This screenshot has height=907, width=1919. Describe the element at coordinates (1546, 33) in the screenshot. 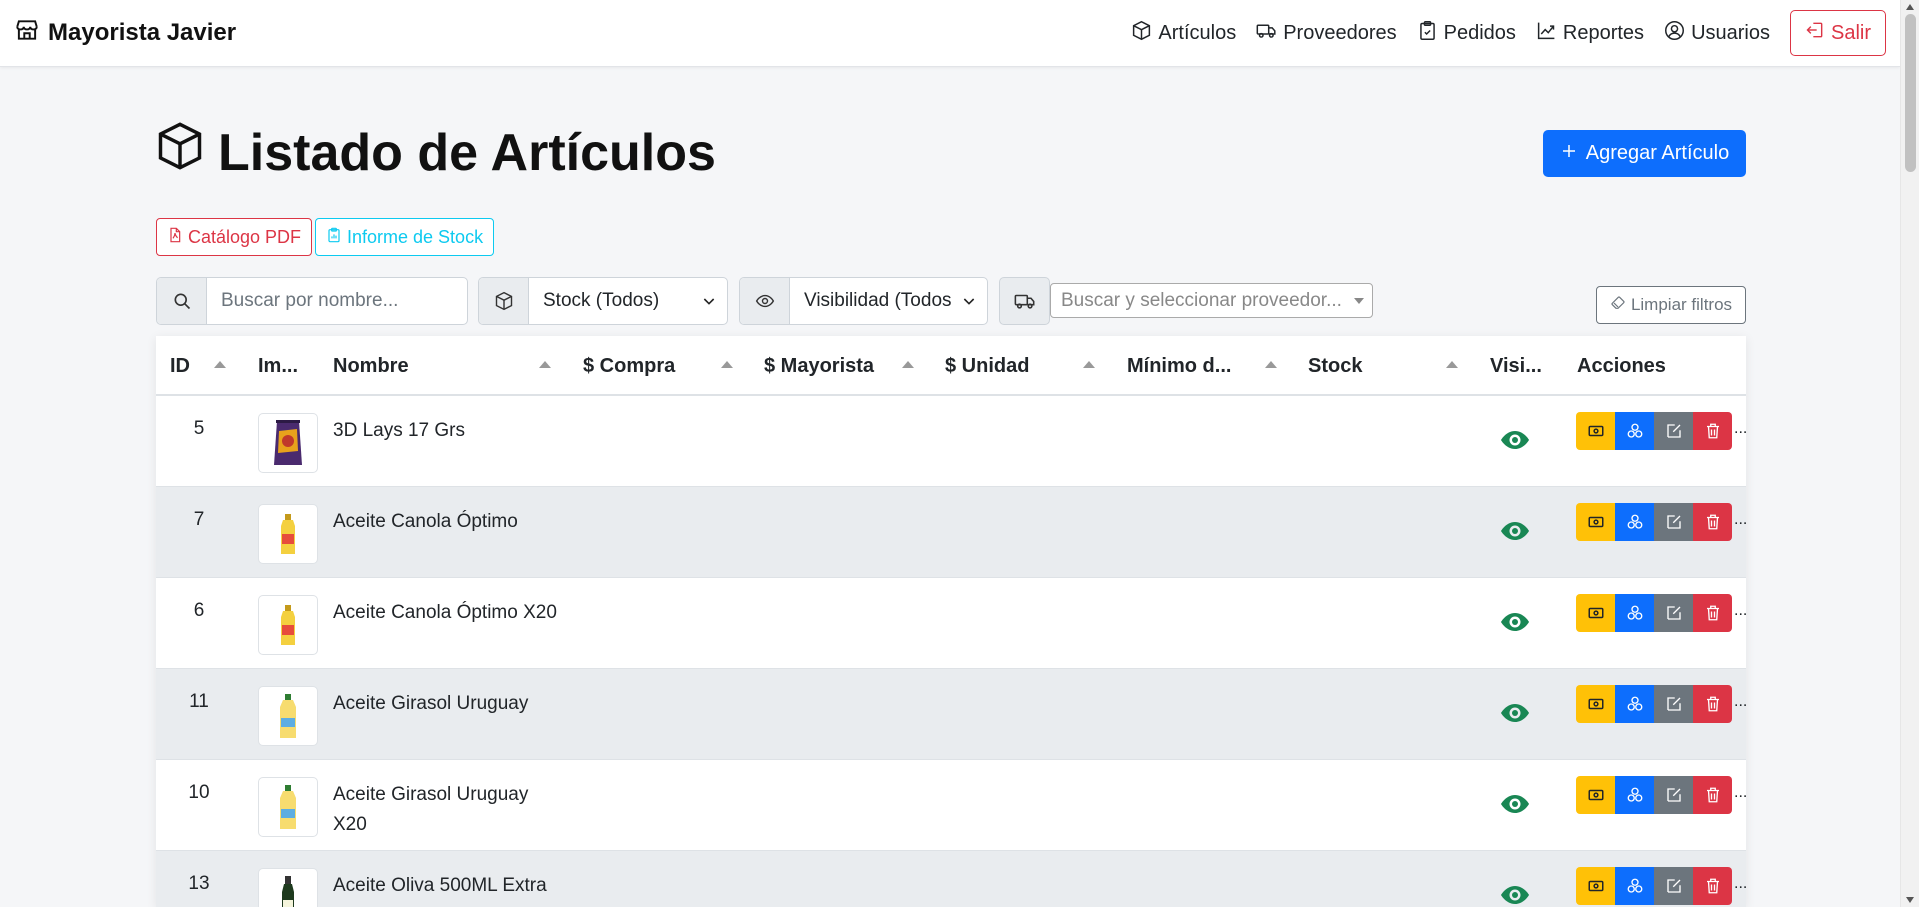

I see `chart-line-icon` at that location.